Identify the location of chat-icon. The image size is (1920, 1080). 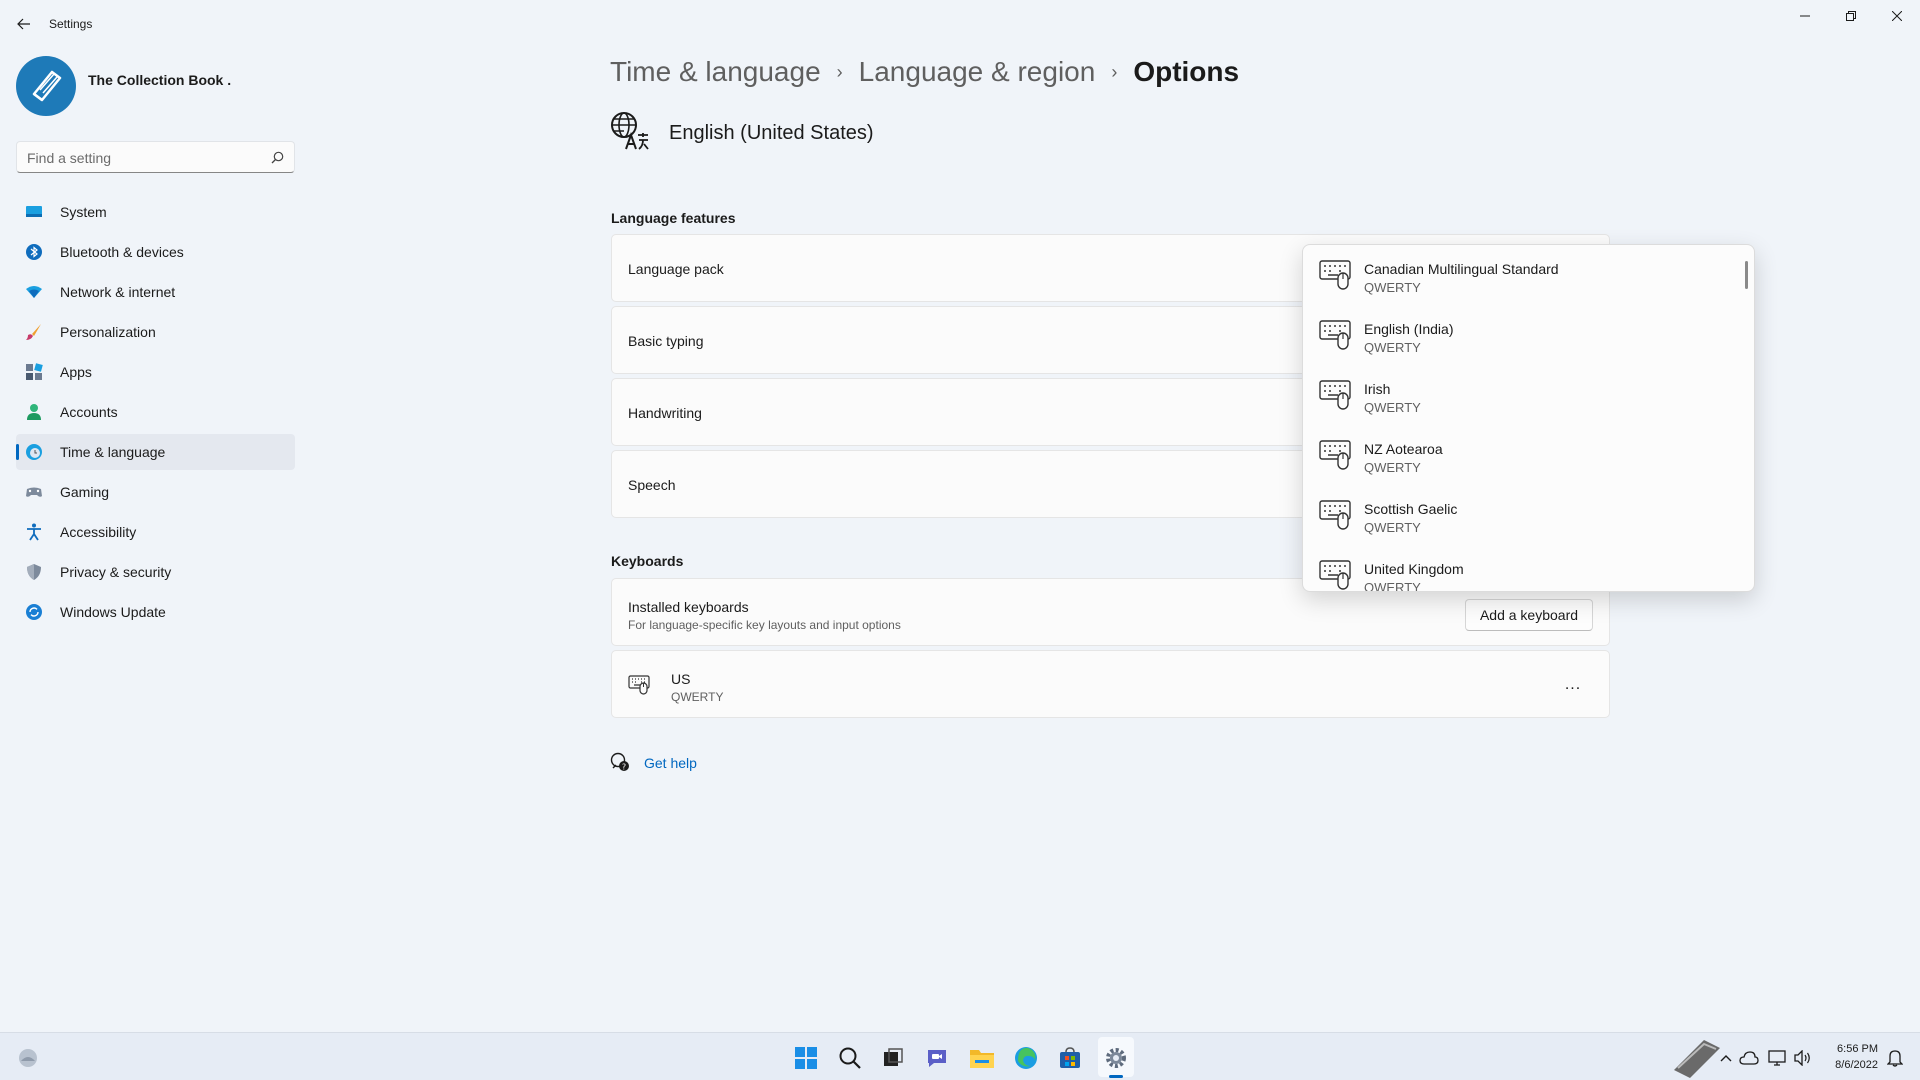
(937, 1058).